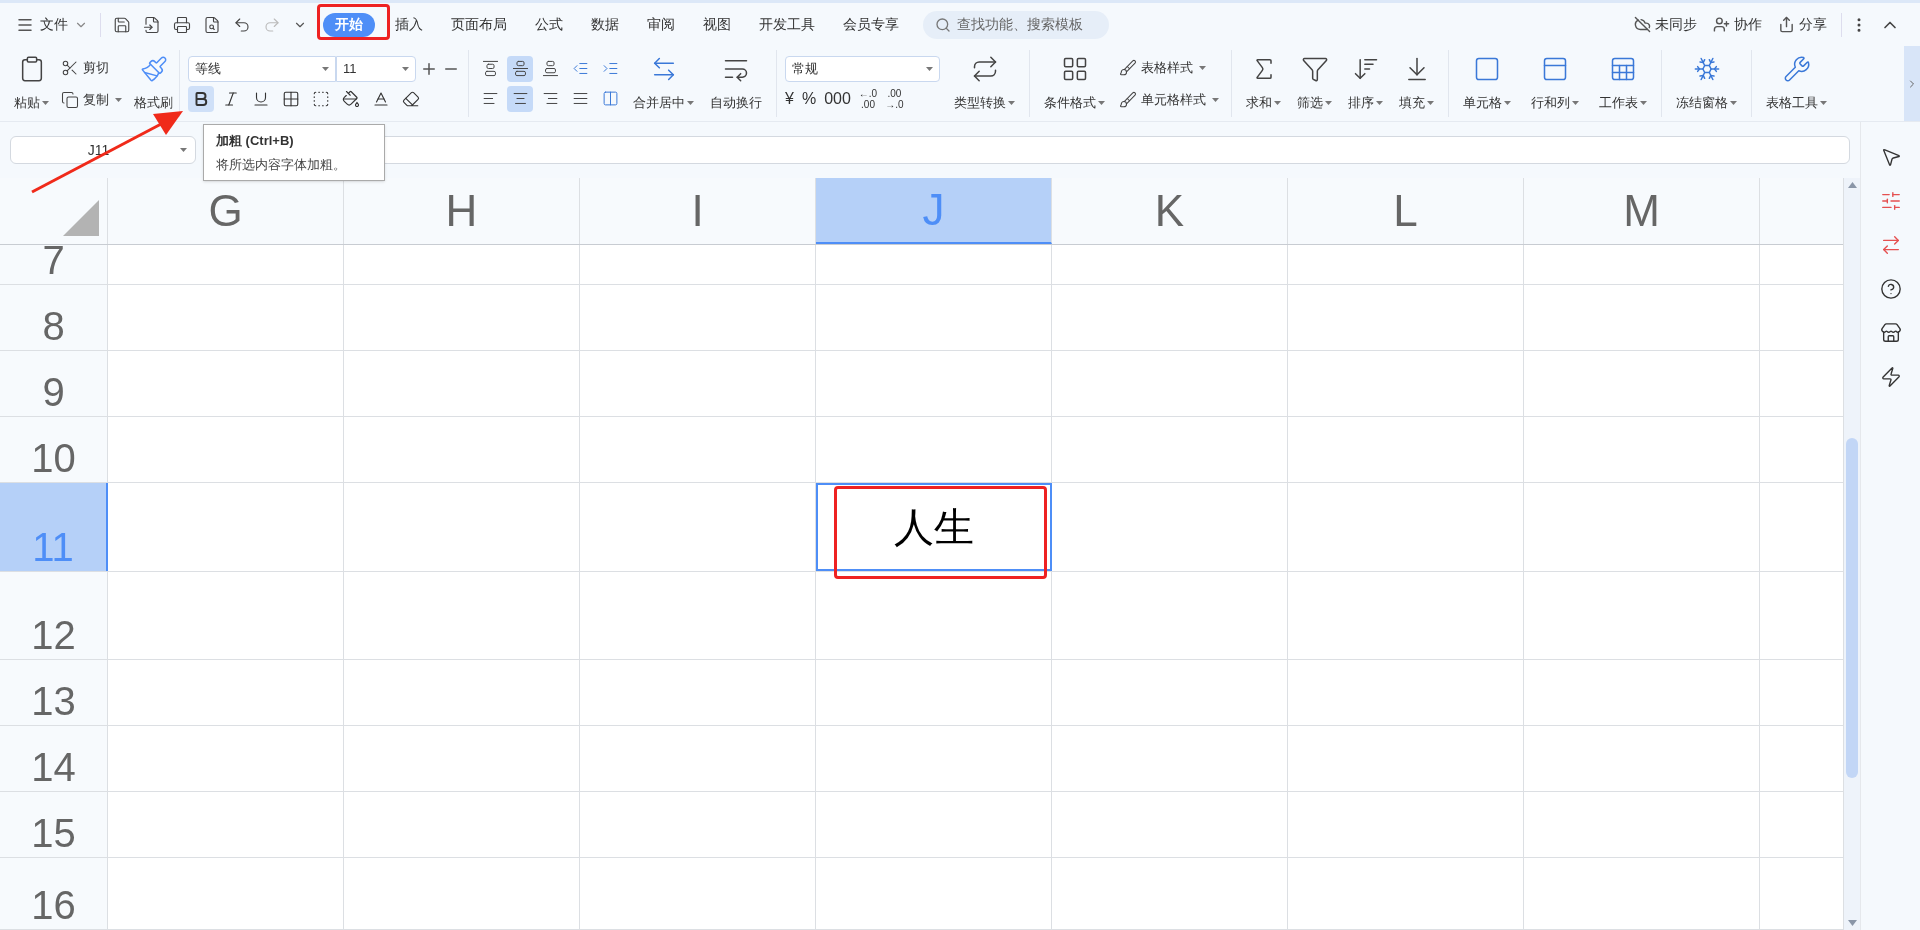 Image resolution: width=1920 pixels, height=930 pixels. Describe the element at coordinates (281, 164) in the screenshot. I see `tooltip-text: 将所选内容字体加粗。` at that location.